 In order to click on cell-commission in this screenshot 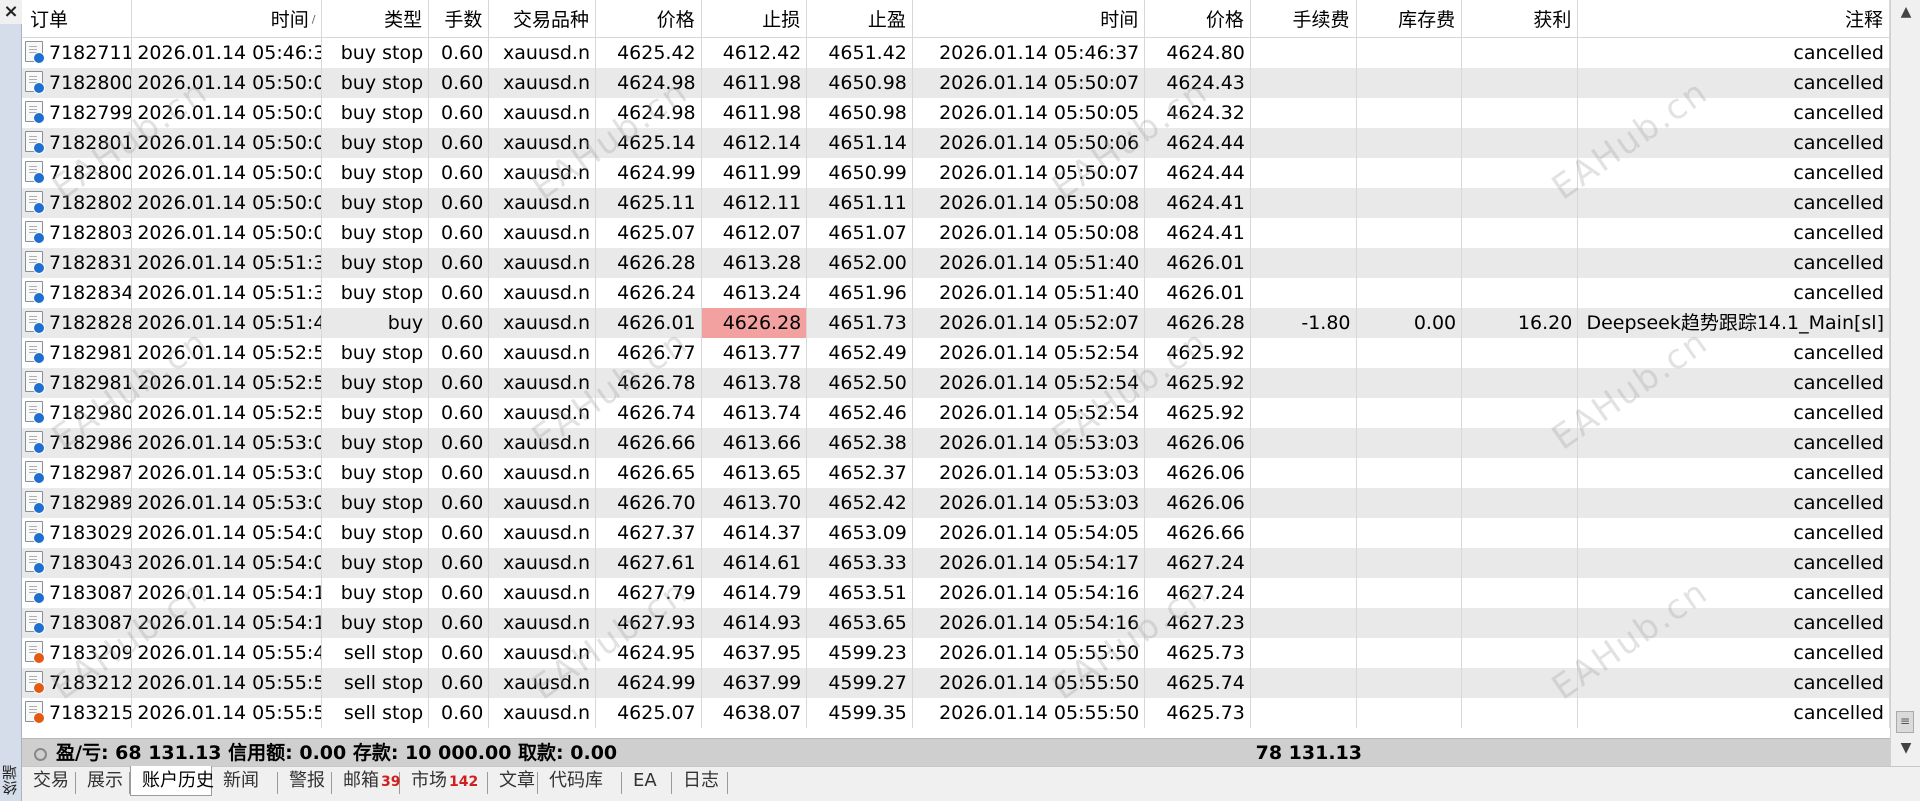, I will do `click(1303, 292)`.